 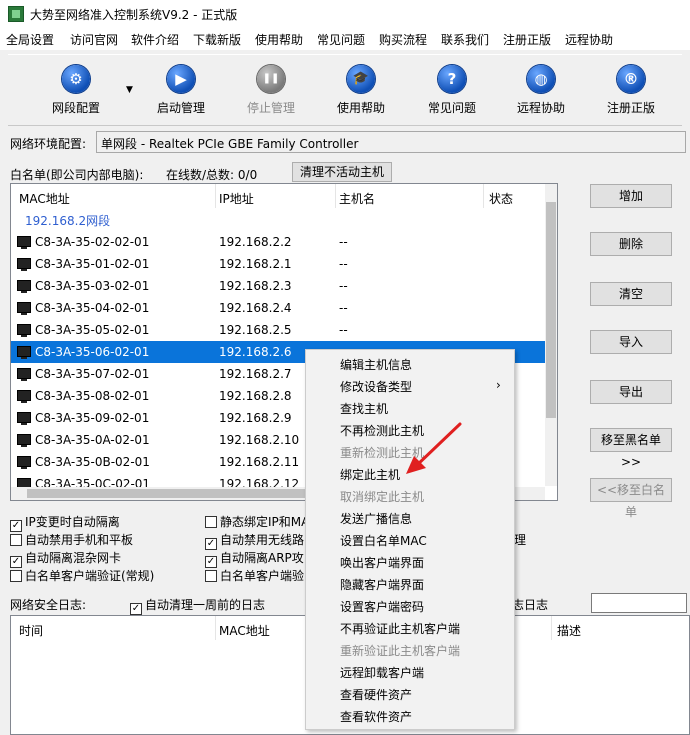 I want to click on ctx-change-device-type: 修改设备类型, so click(x=376, y=386).